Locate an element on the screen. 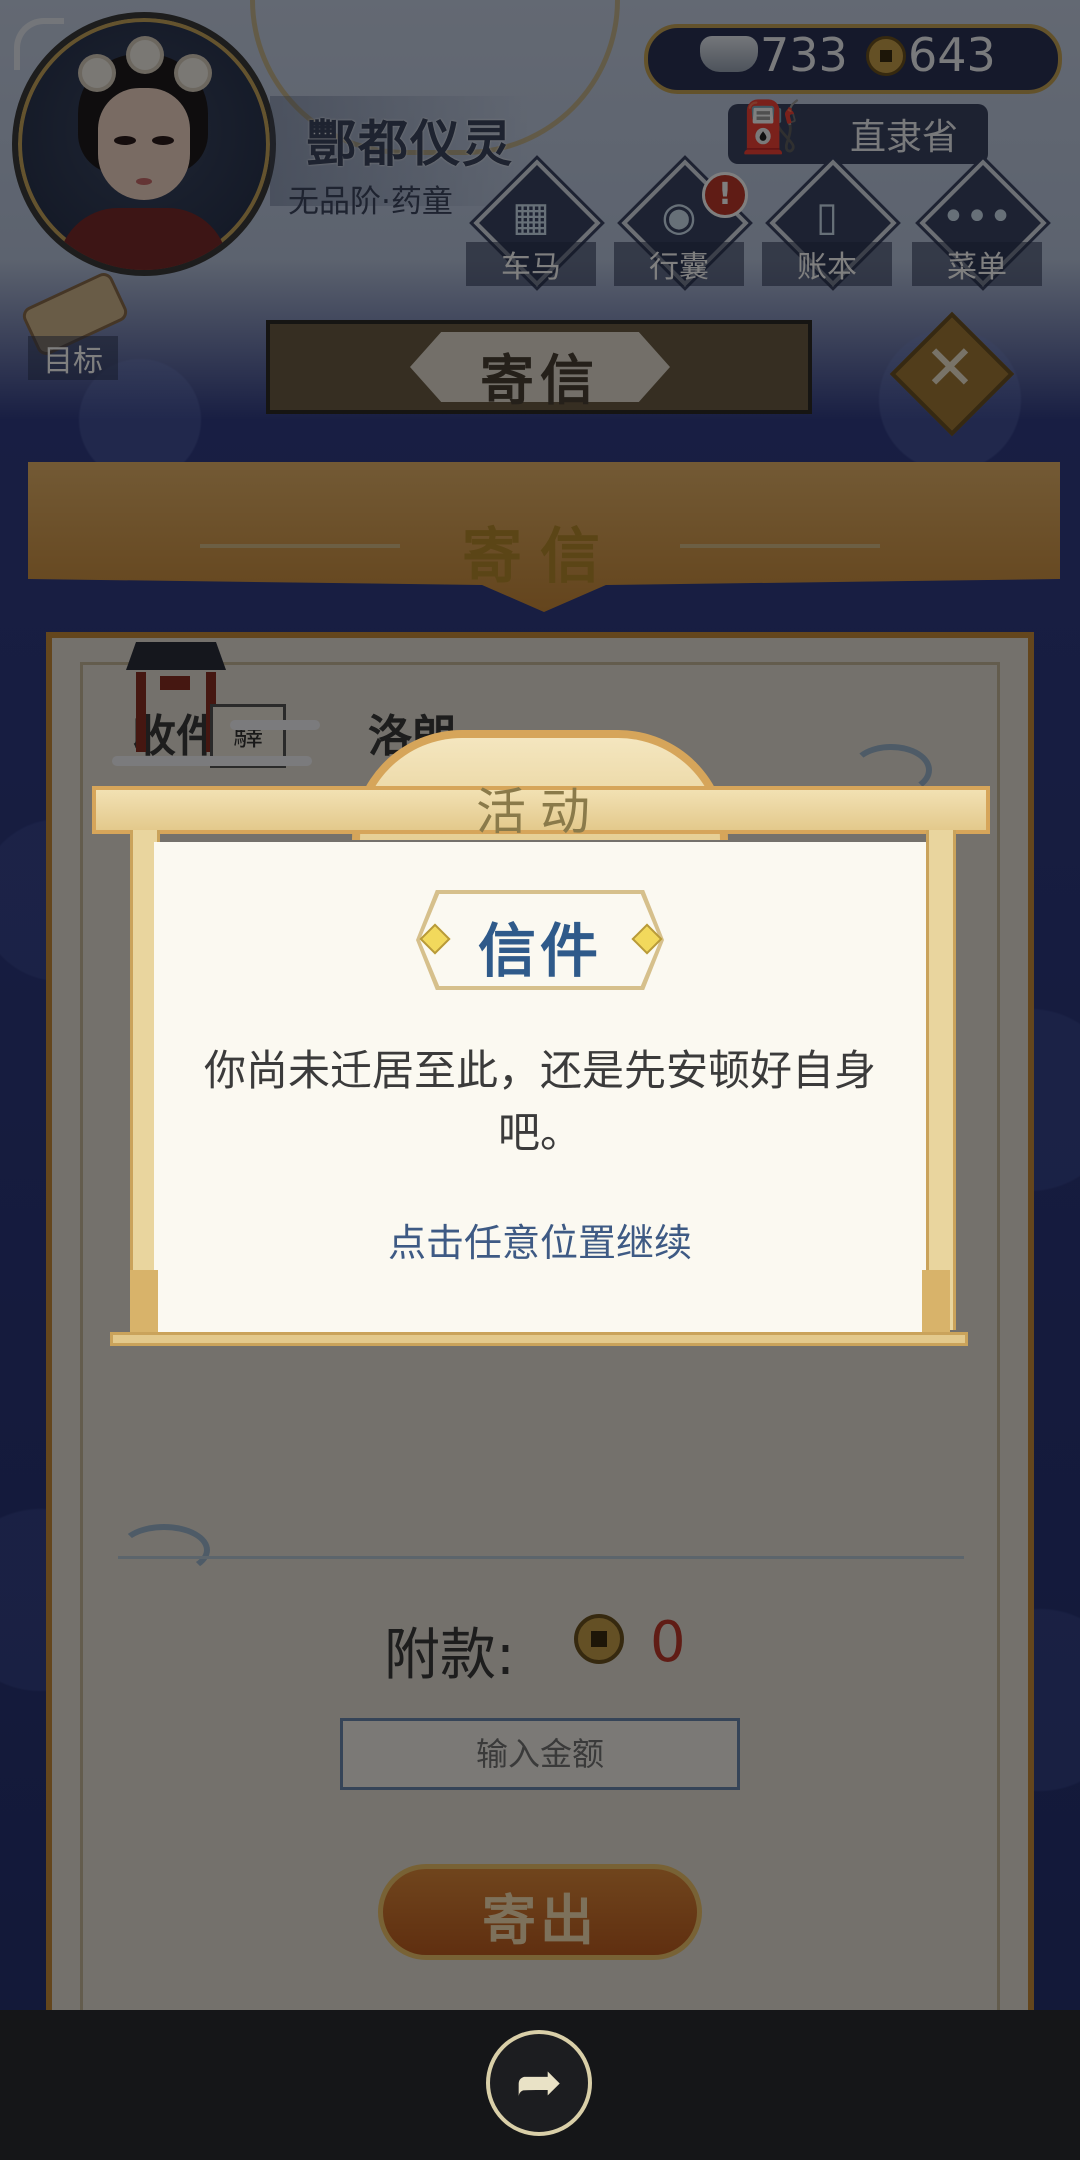  modal-pillar is located at coordinates (941, 1080).